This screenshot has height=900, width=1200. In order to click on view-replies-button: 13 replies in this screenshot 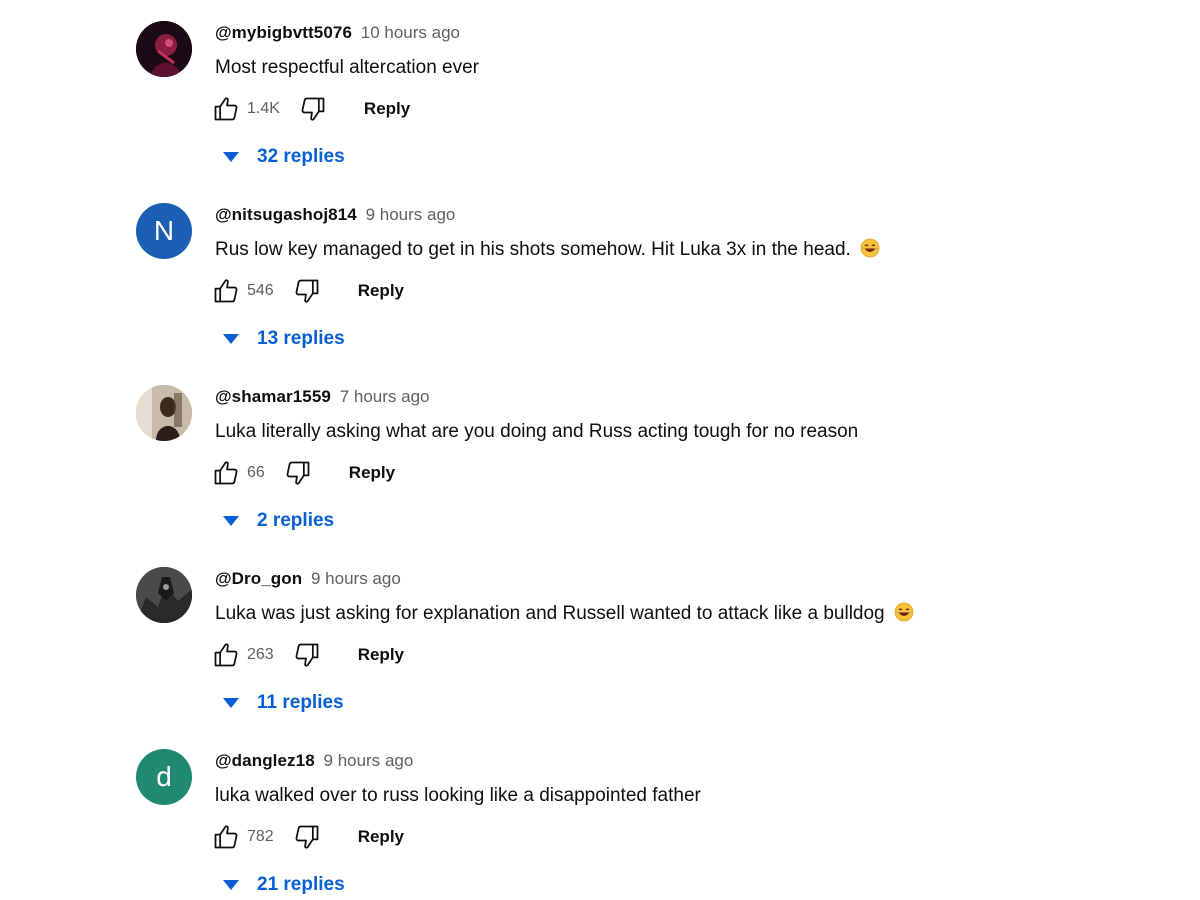, I will do `click(283, 339)`.